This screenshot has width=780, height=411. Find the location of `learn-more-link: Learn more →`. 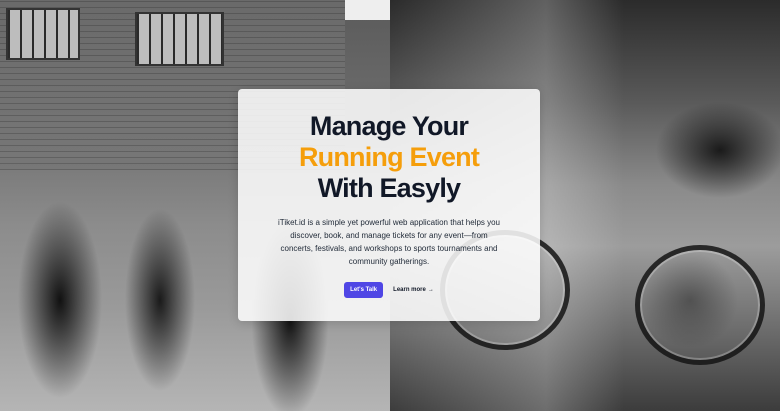

learn-more-link: Learn more → is located at coordinates (413, 290).